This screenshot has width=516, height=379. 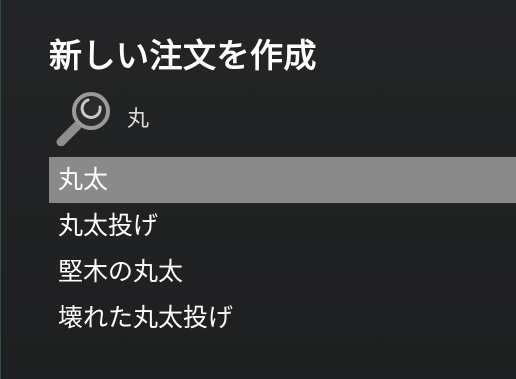 I want to click on result-item-log-throw: 丸太投げ, so click(x=282, y=226).